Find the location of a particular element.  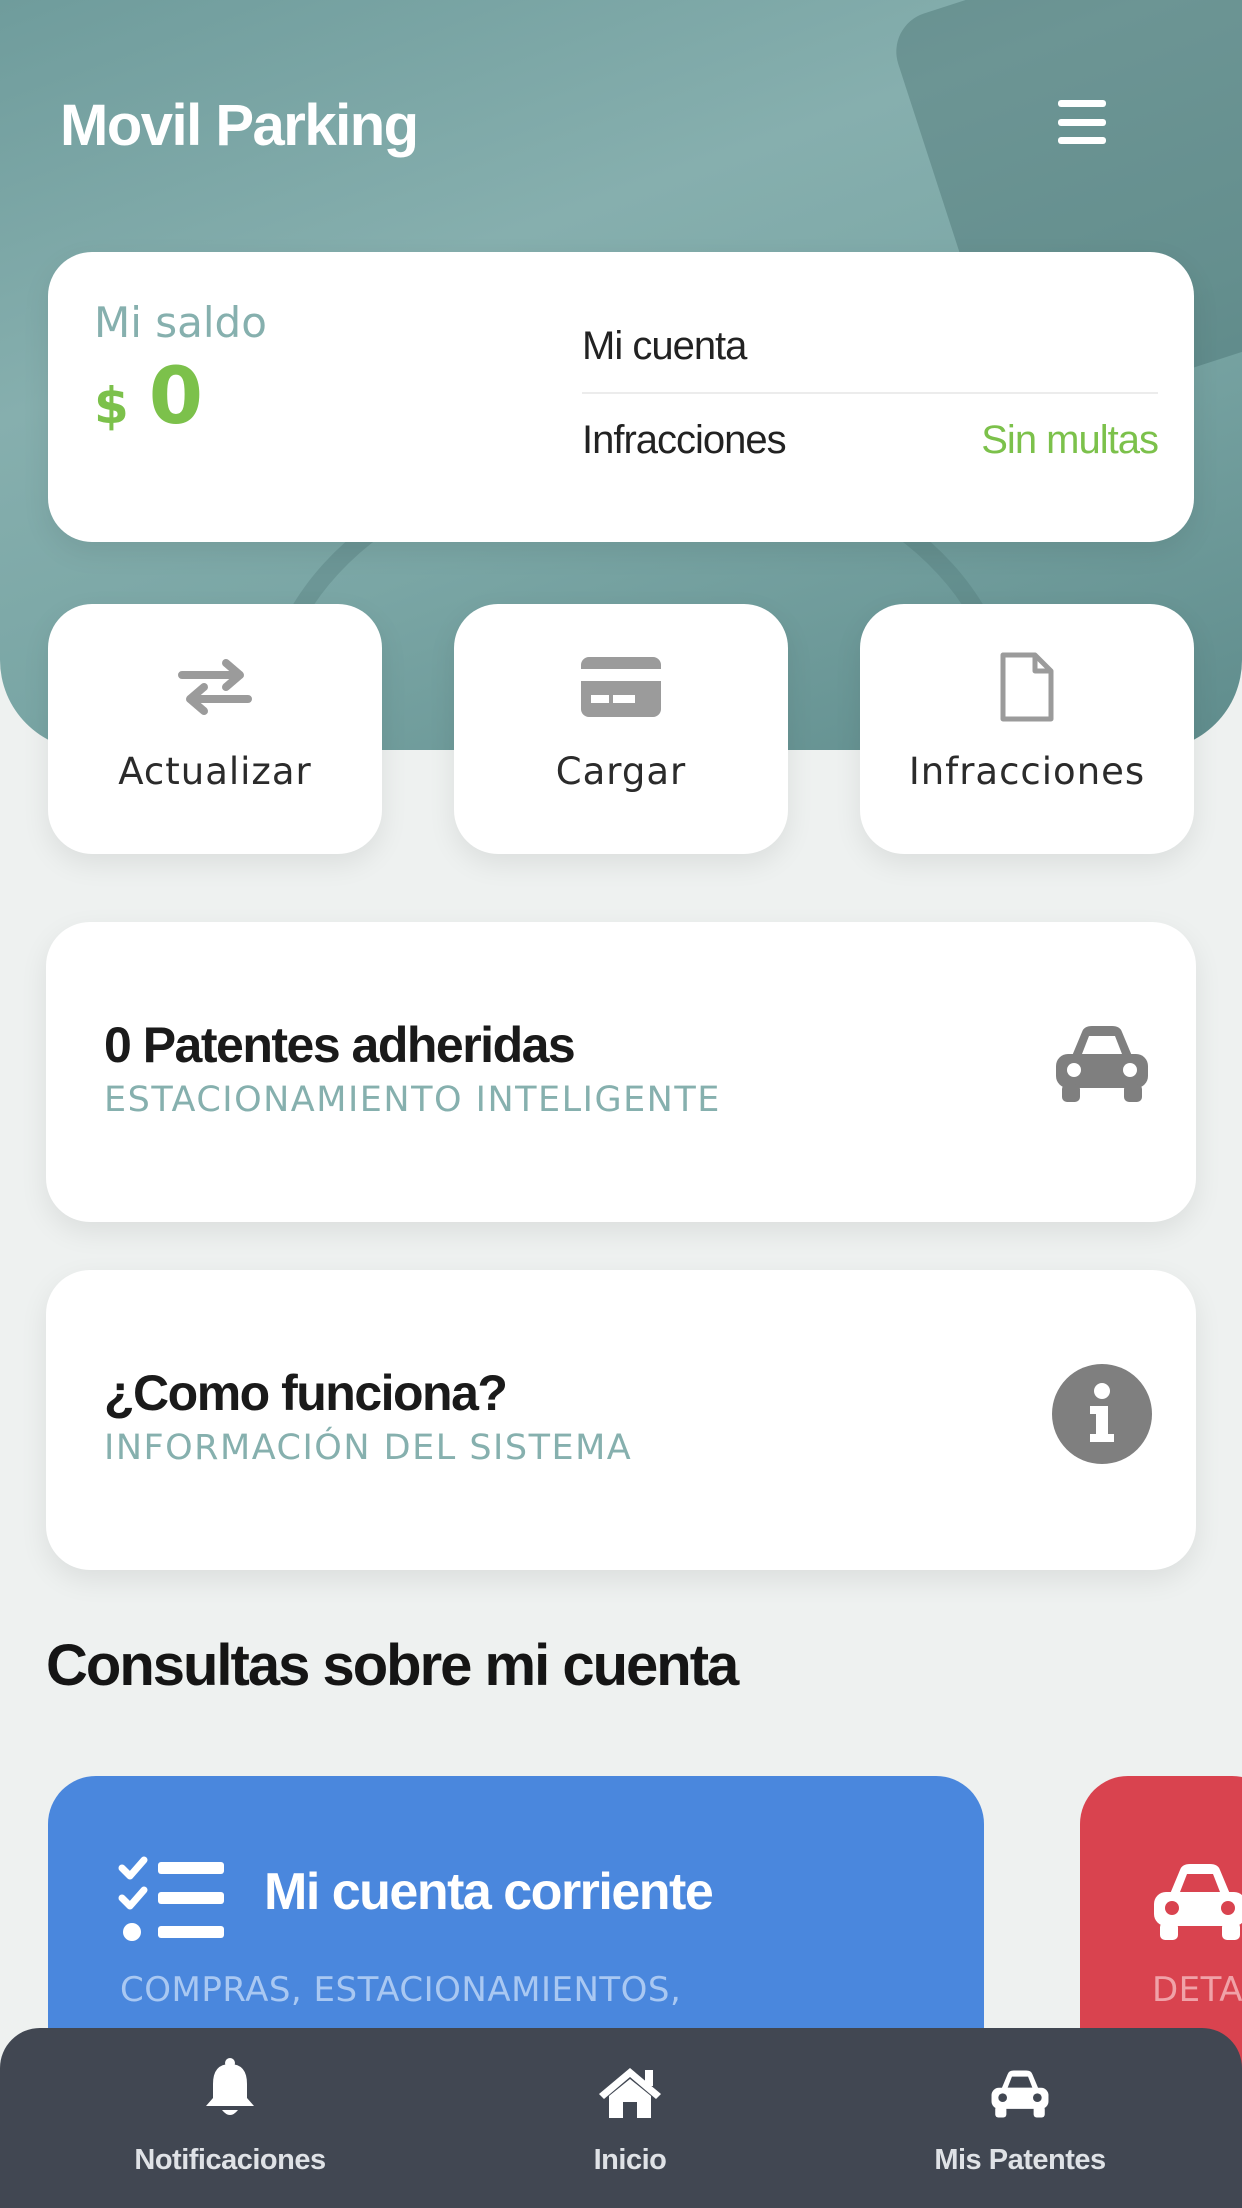

credit-card-icon is located at coordinates (621, 687).